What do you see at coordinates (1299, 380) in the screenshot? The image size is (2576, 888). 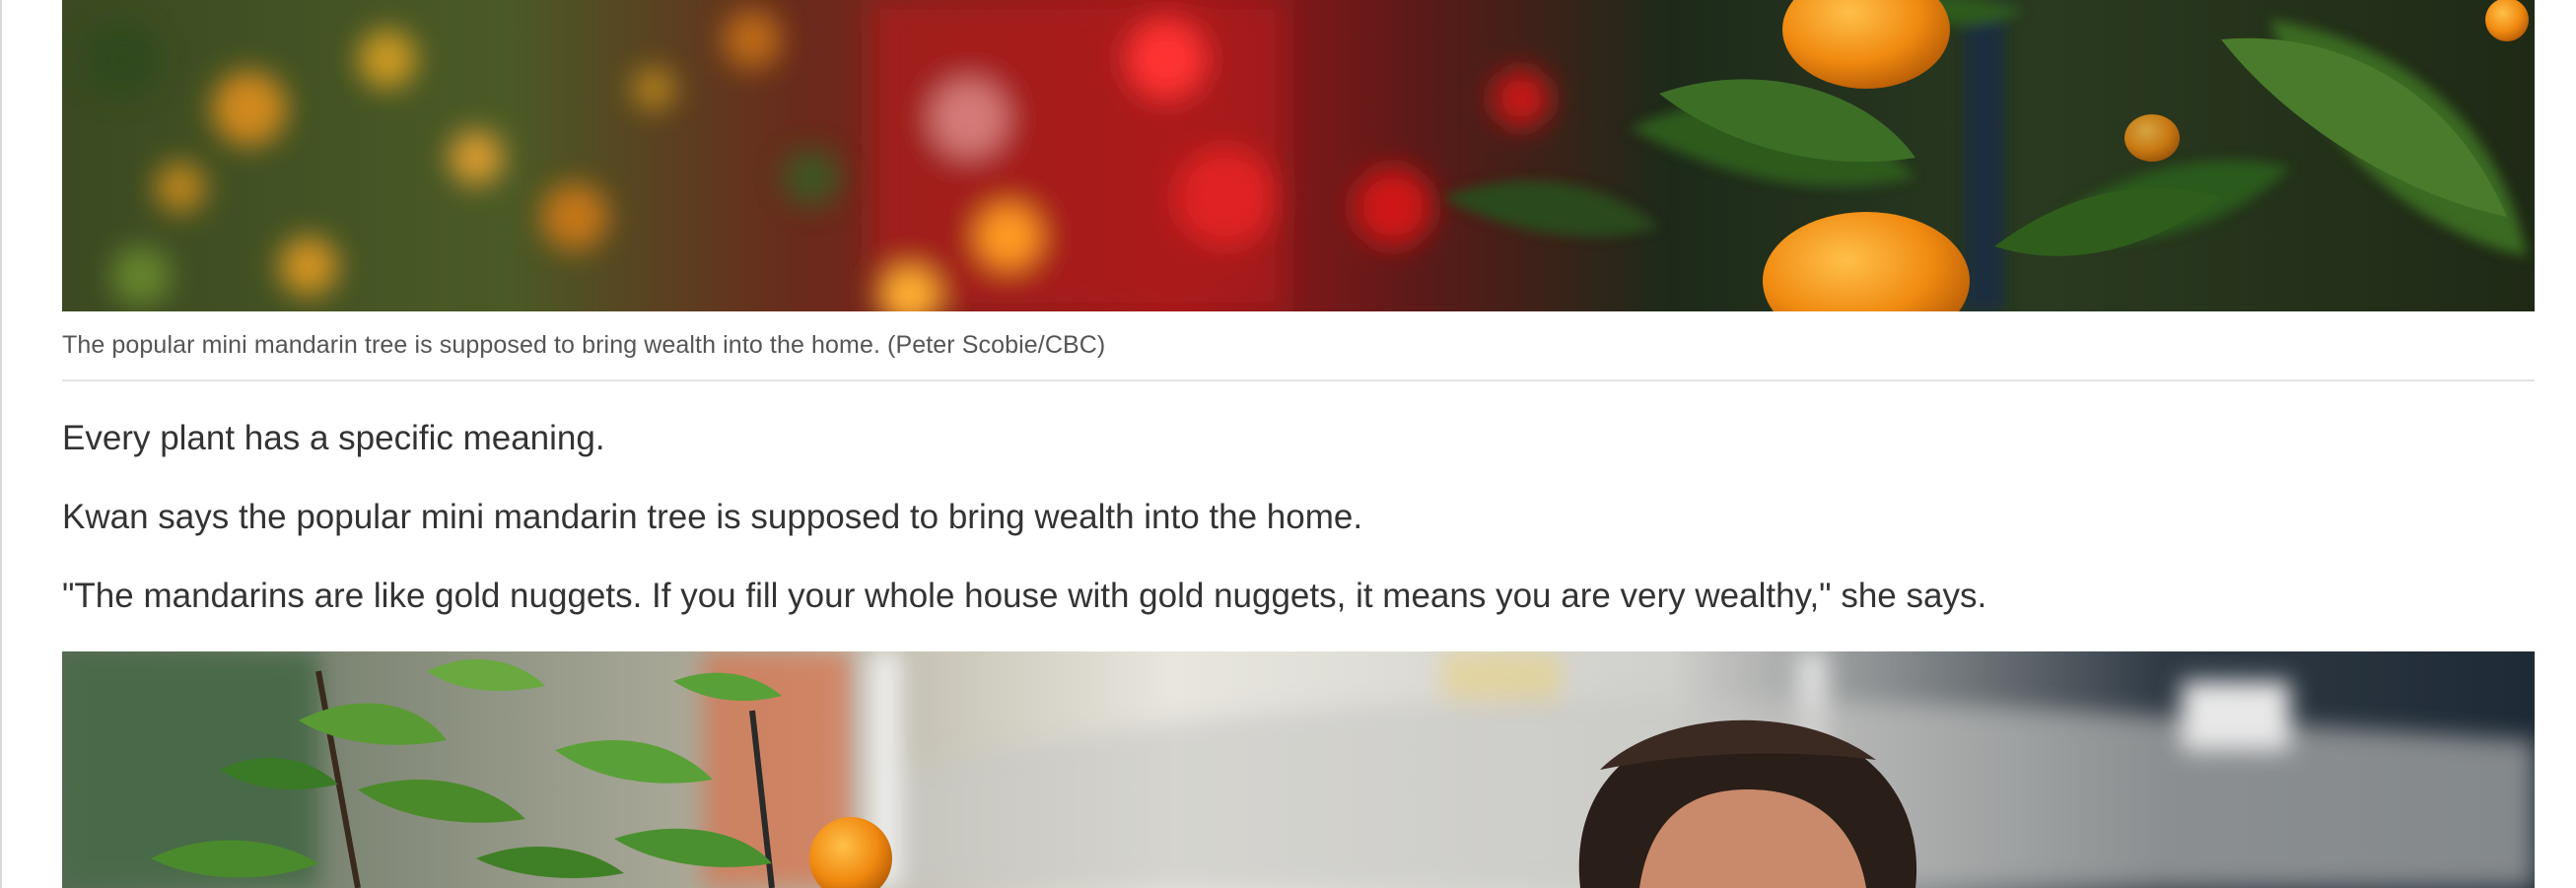 I see `caption-divider` at bounding box center [1299, 380].